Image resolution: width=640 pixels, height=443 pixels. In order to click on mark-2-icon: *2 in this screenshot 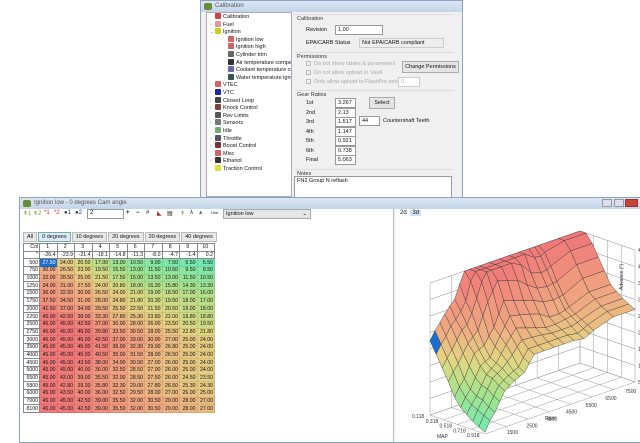, I will do `click(57, 213)`.